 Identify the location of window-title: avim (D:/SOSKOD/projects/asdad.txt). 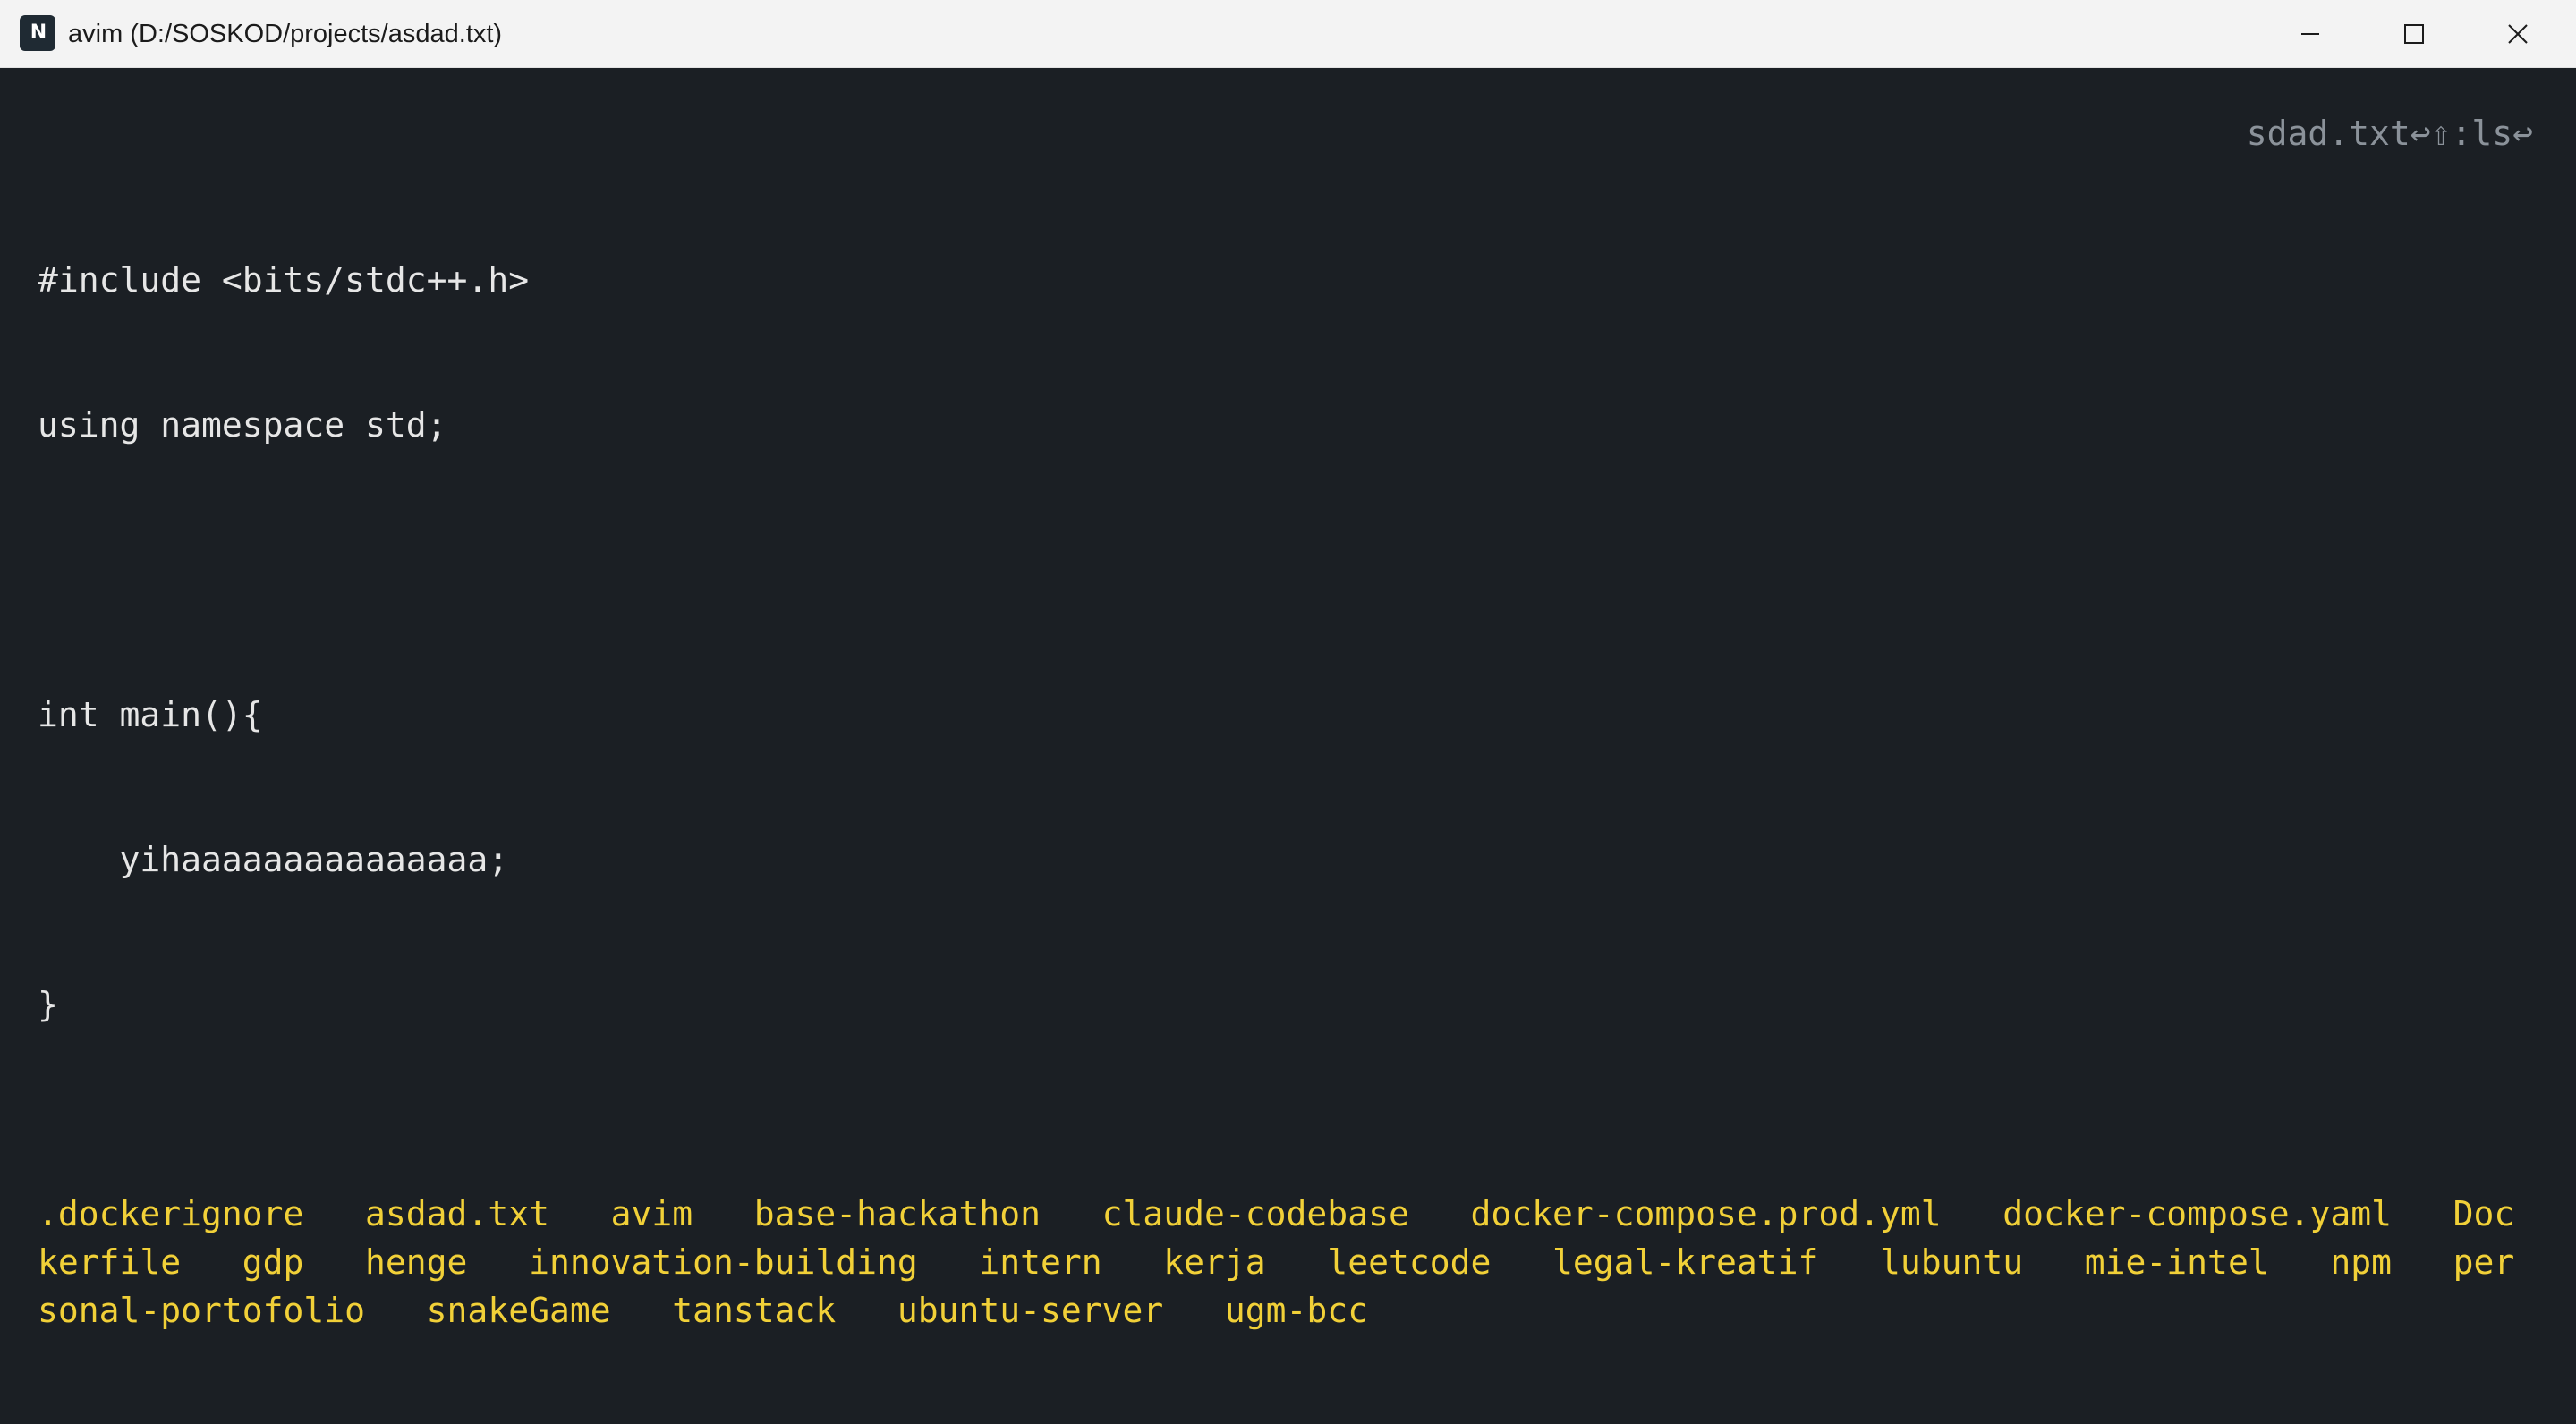
(285, 34).